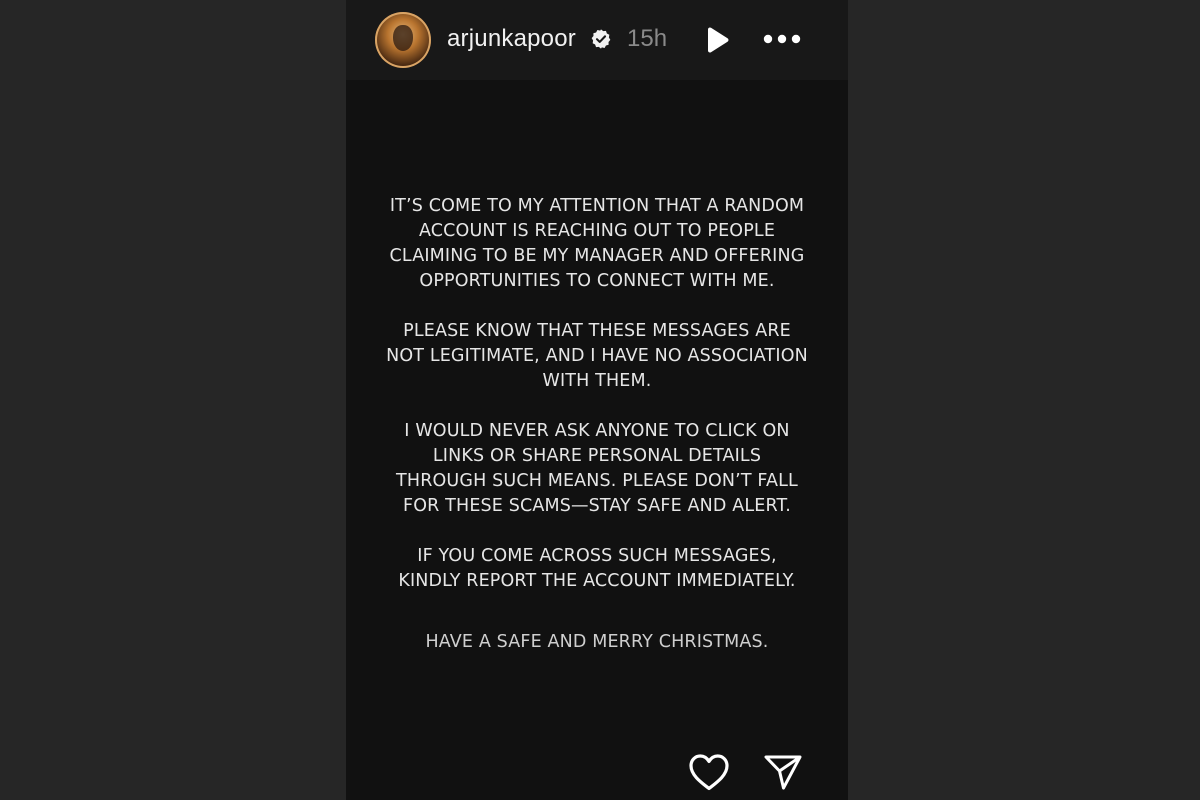 This screenshot has width=1200, height=800. What do you see at coordinates (597, 231) in the screenshot?
I see `text-line: ACCOUNT IS REACHING OUT TO PEOPLE` at bounding box center [597, 231].